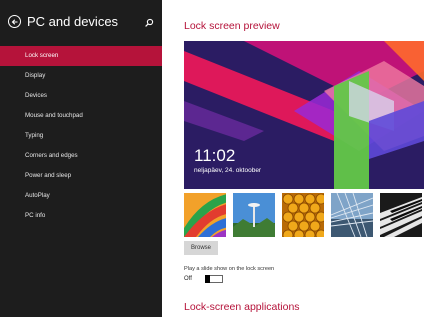 This screenshot has height=317, width=424. What do you see at coordinates (188, 279) in the screenshot?
I see `slideshow-state: Off` at bounding box center [188, 279].